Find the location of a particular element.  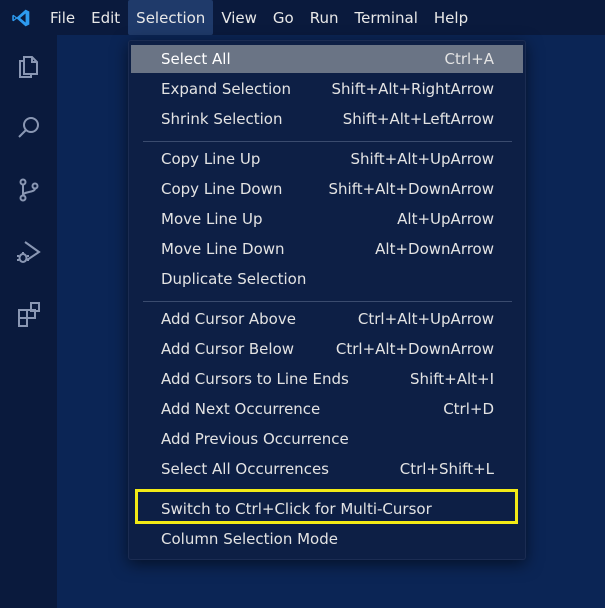

menu-terminal: Terminal is located at coordinates (386, 17).